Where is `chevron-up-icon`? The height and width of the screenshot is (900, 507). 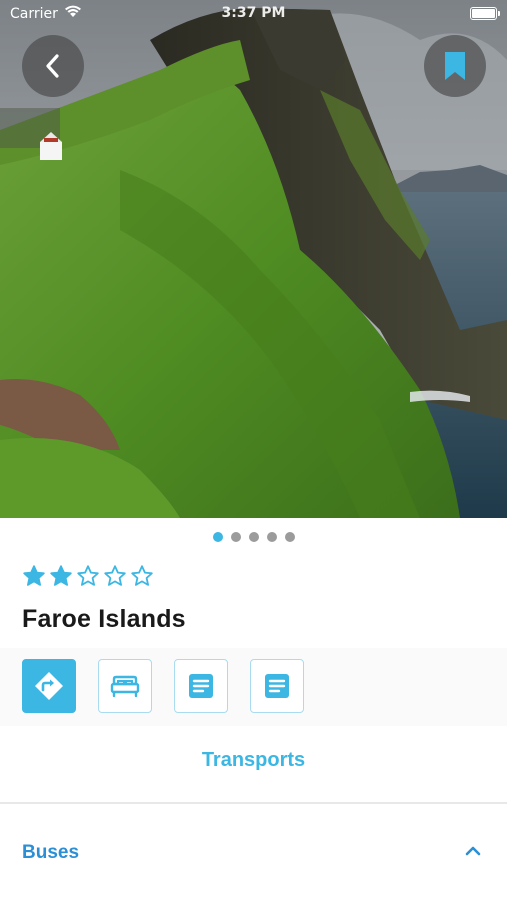 chevron-up-icon is located at coordinates (473, 851).